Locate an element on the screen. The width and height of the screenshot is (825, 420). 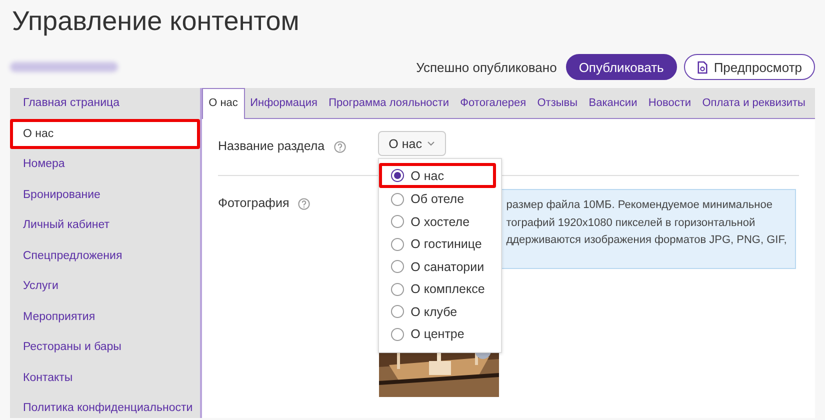
dropdown-option: О санатории is located at coordinates (439, 267).